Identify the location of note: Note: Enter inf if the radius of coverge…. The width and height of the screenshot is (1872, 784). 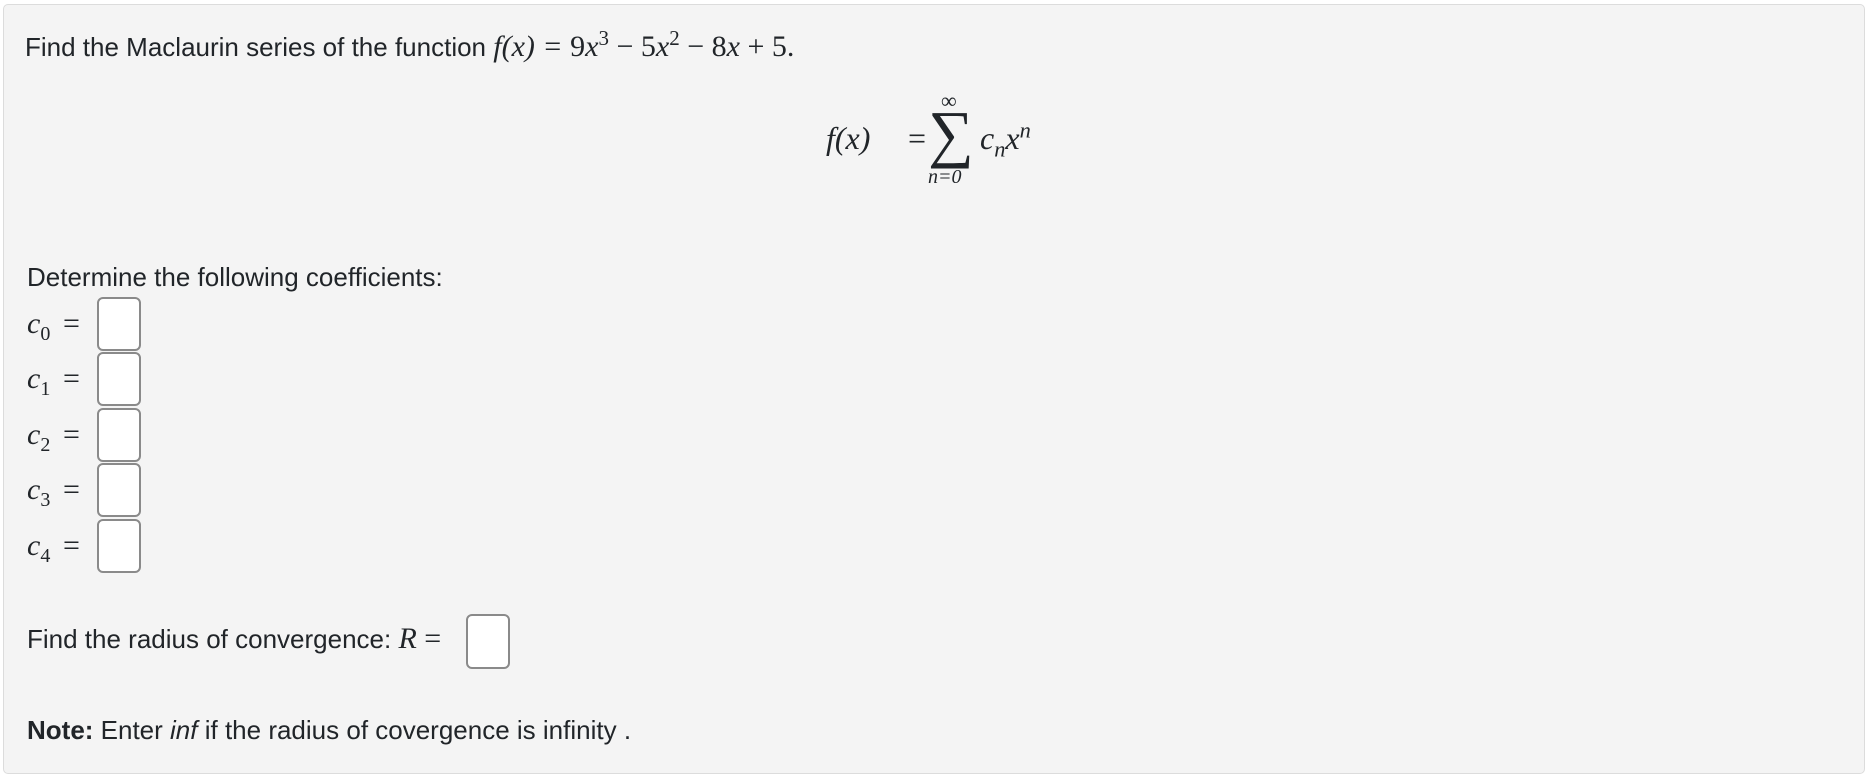
(329, 730).